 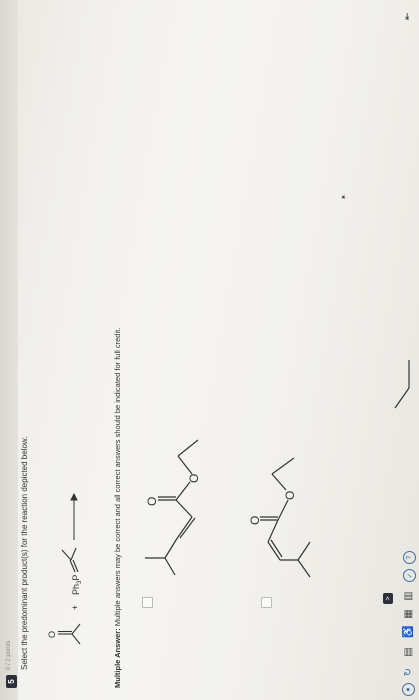 What do you see at coordinates (152, 501) in the screenshot?
I see `answer-a-carbonyl-oxygen: O` at bounding box center [152, 501].